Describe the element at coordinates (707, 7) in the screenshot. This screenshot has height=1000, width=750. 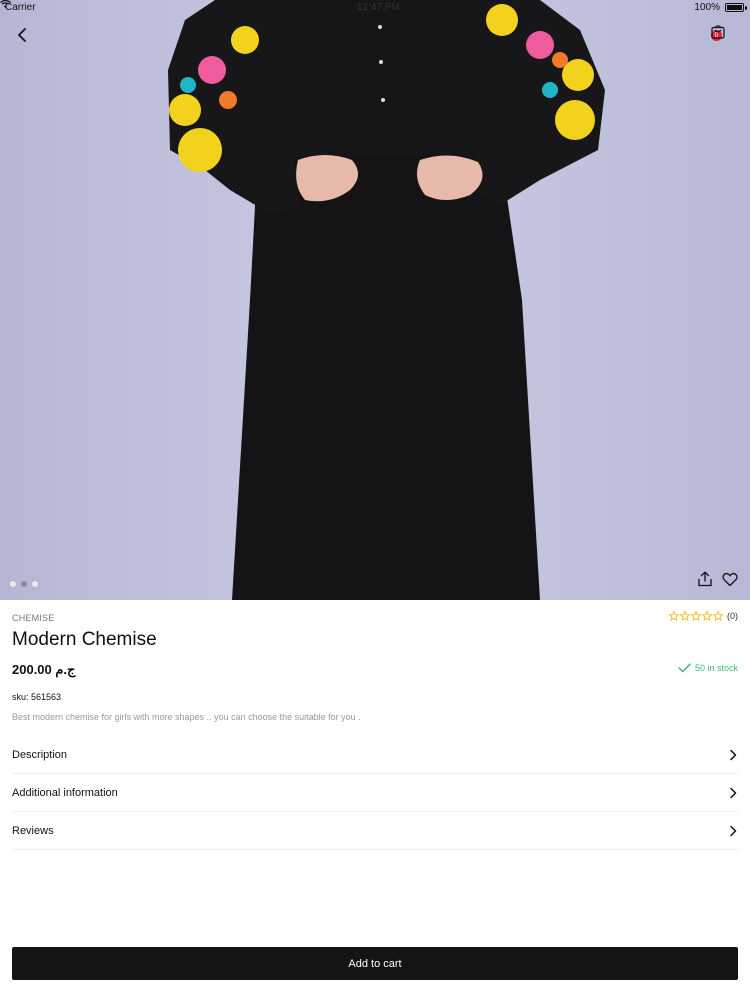
I see `battery-percent: 100%` at that location.